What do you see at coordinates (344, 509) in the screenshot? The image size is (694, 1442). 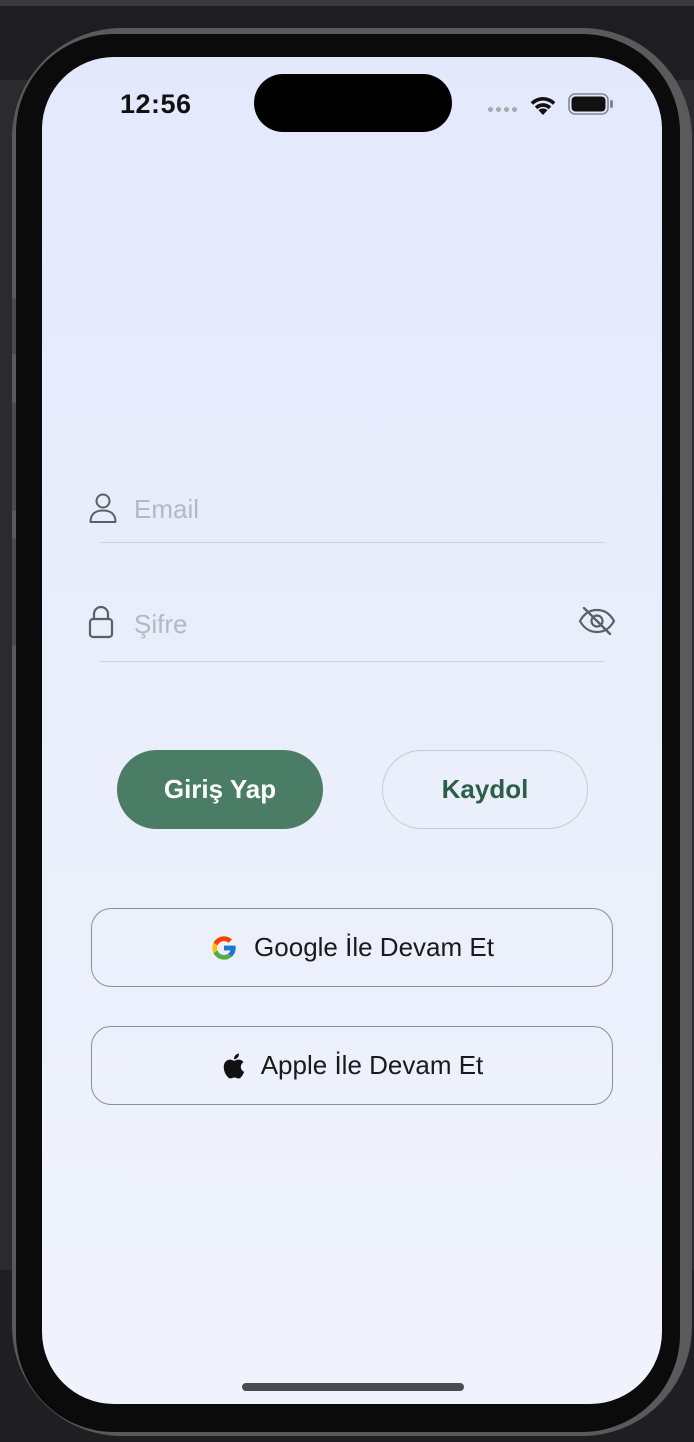 I see `email-input` at bounding box center [344, 509].